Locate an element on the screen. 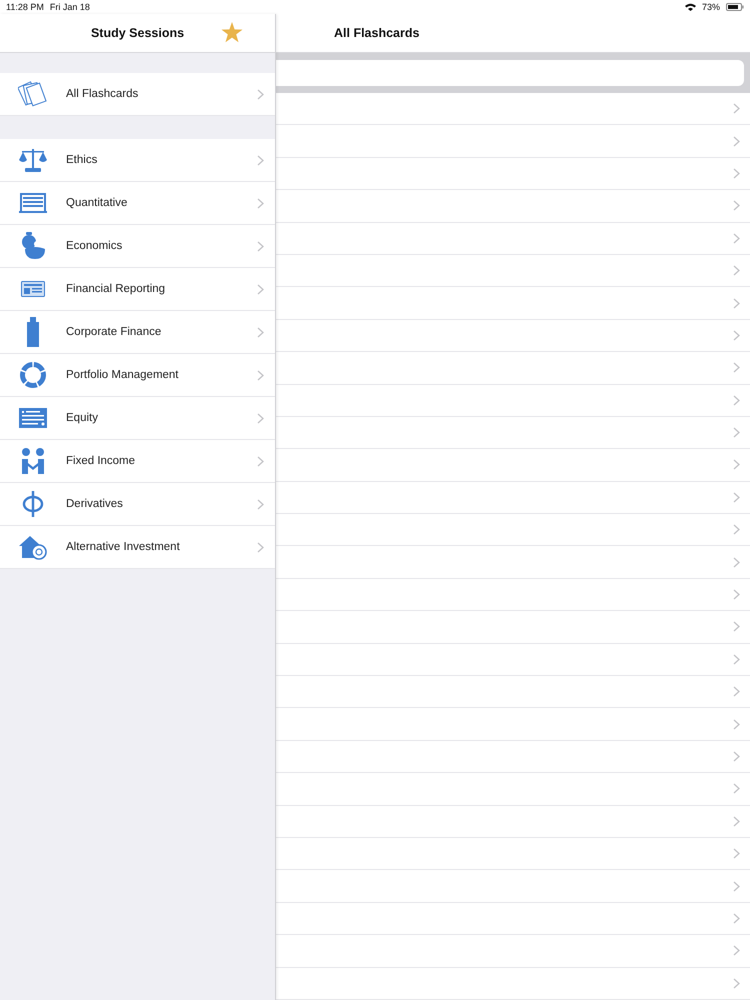 This screenshot has width=750, height=1000. status-time: 11:28 PM is located at coordinates (25, 7).